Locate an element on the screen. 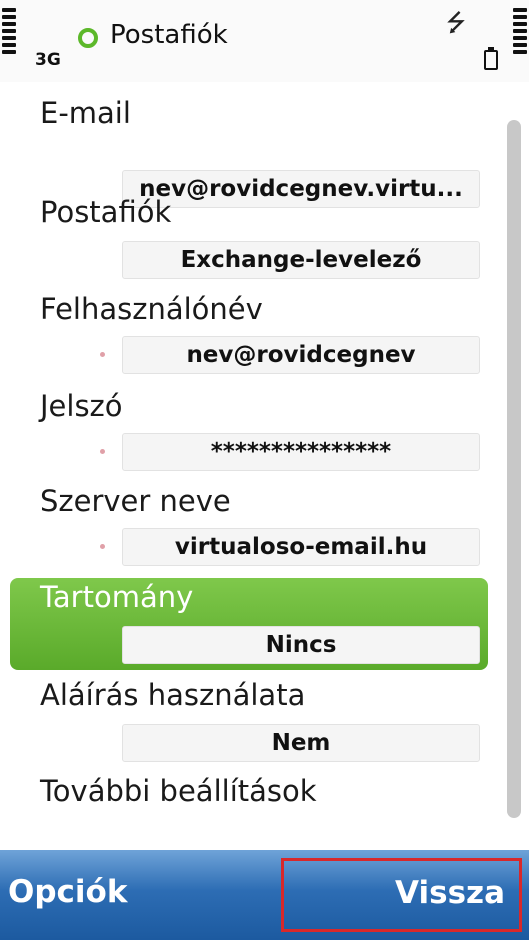 This screenshot has height=940, width=529. setting-label: Tartomány is located at coordinates (117, 597).